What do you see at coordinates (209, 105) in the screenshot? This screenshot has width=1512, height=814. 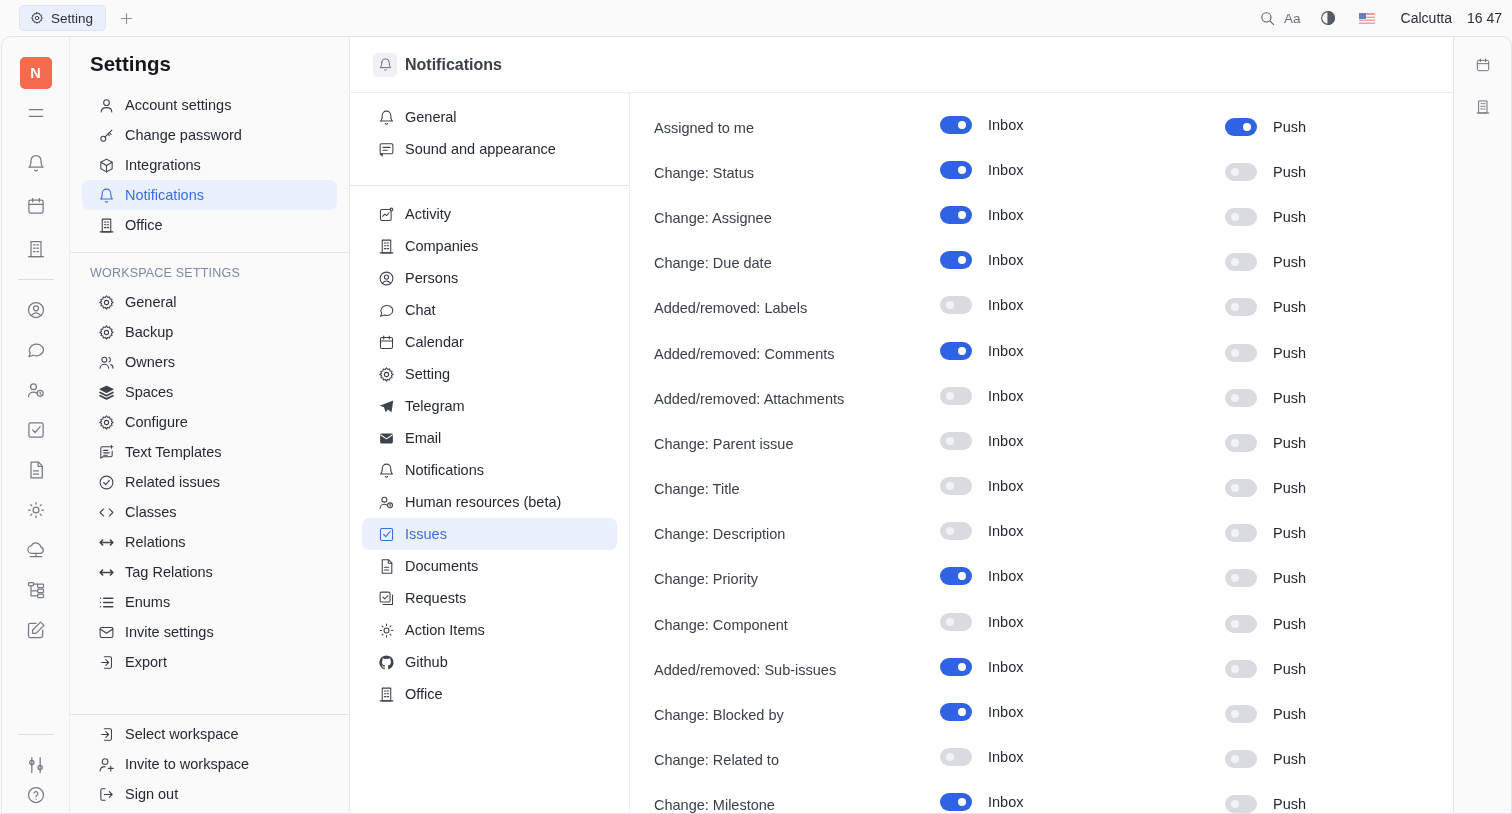 I see `nav-item: Account settings` at bounding box center [209, 105].